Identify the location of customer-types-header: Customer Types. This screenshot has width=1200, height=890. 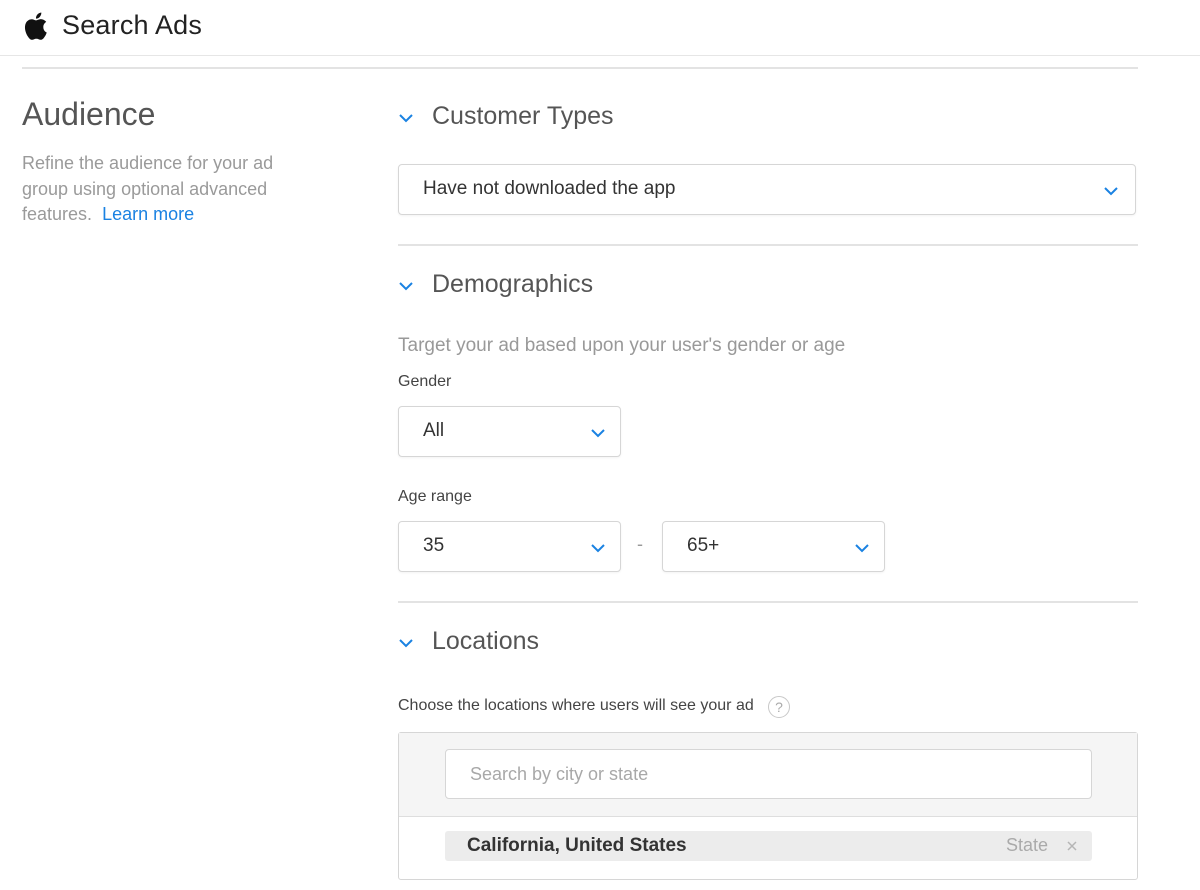
(548, 118).